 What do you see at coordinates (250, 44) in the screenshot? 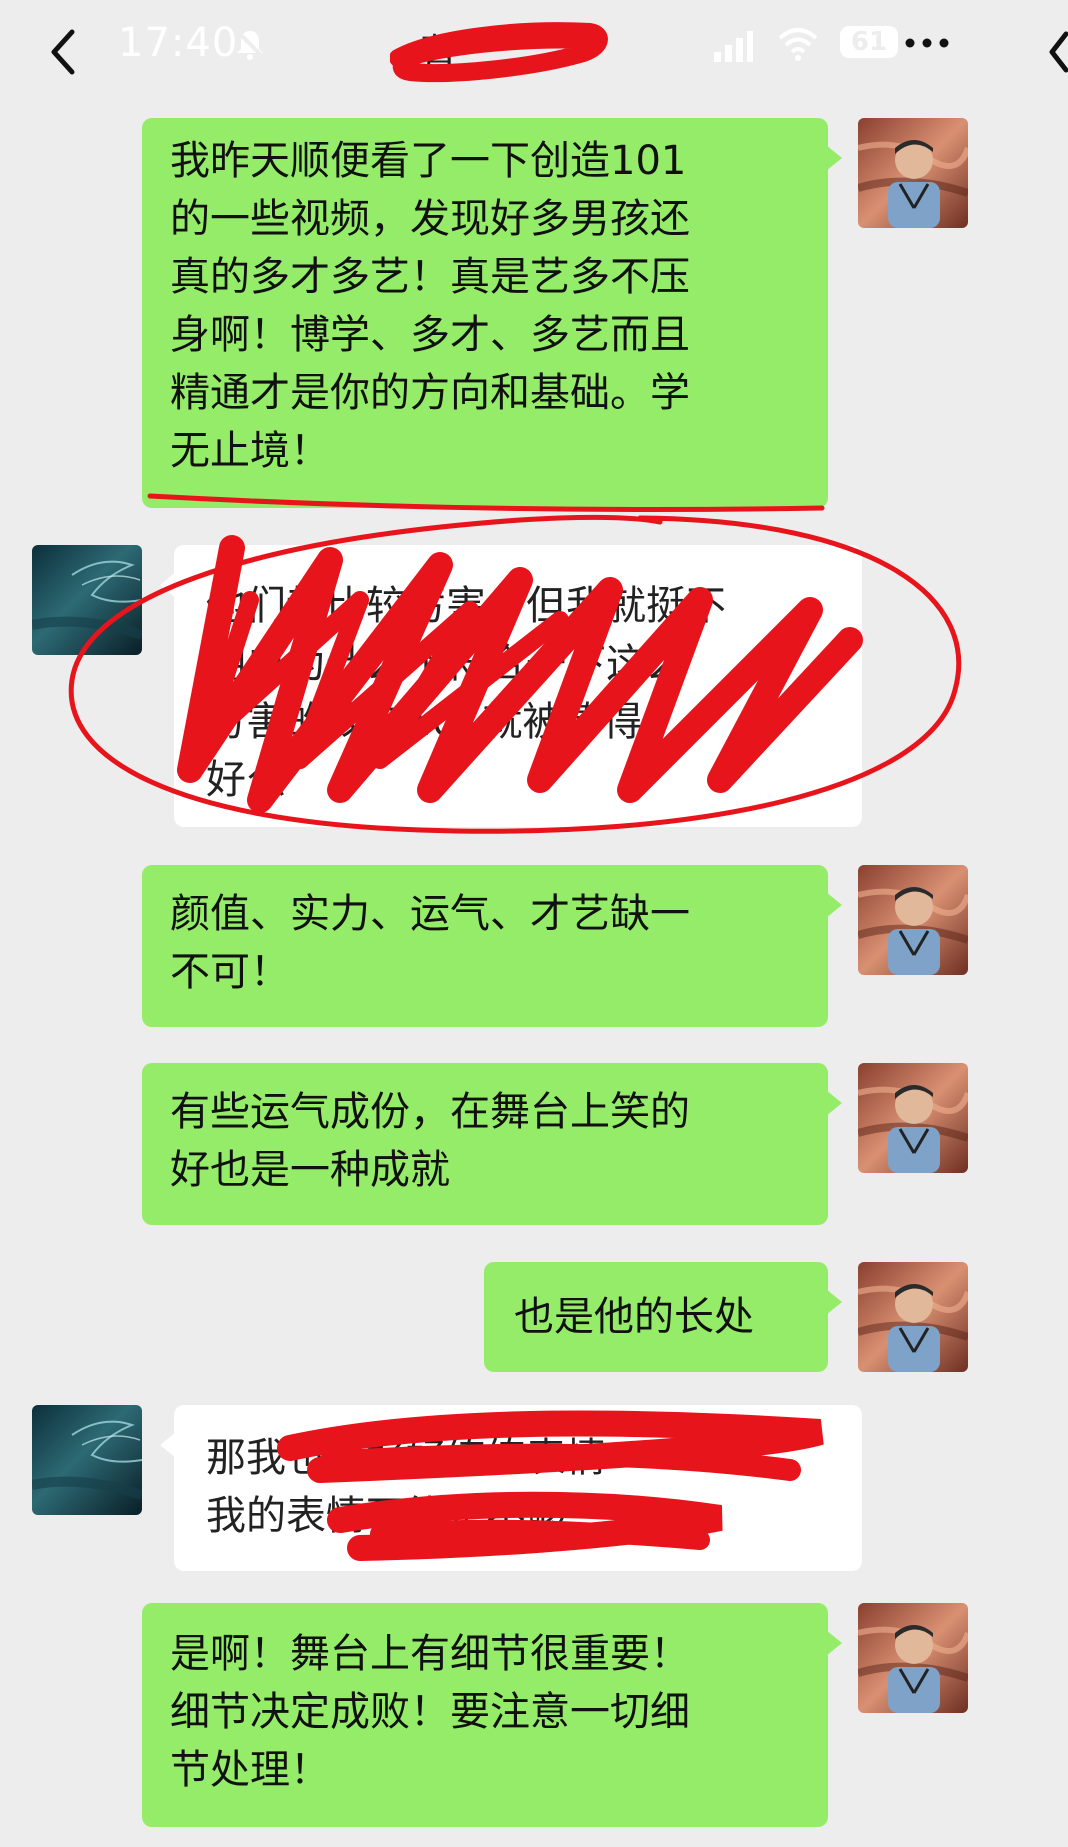
I see `bell-mute-icon` at bounding box center [250, 44].